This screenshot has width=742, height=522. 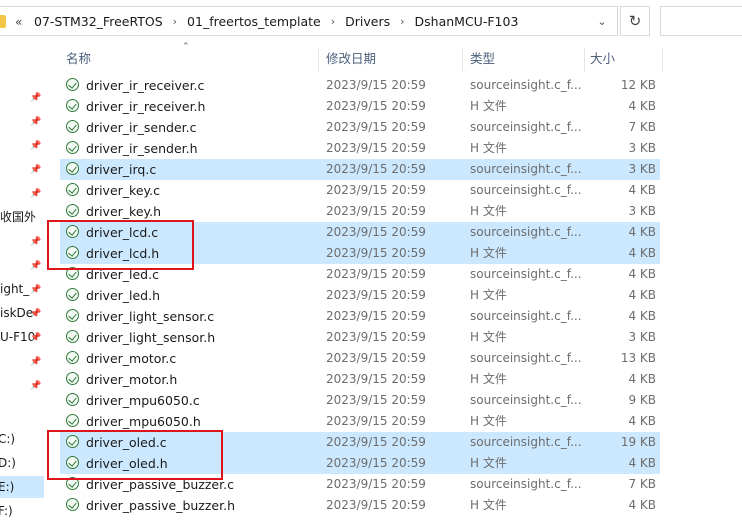 I want to click on column-name: 名称, so click(x=78, y=59).